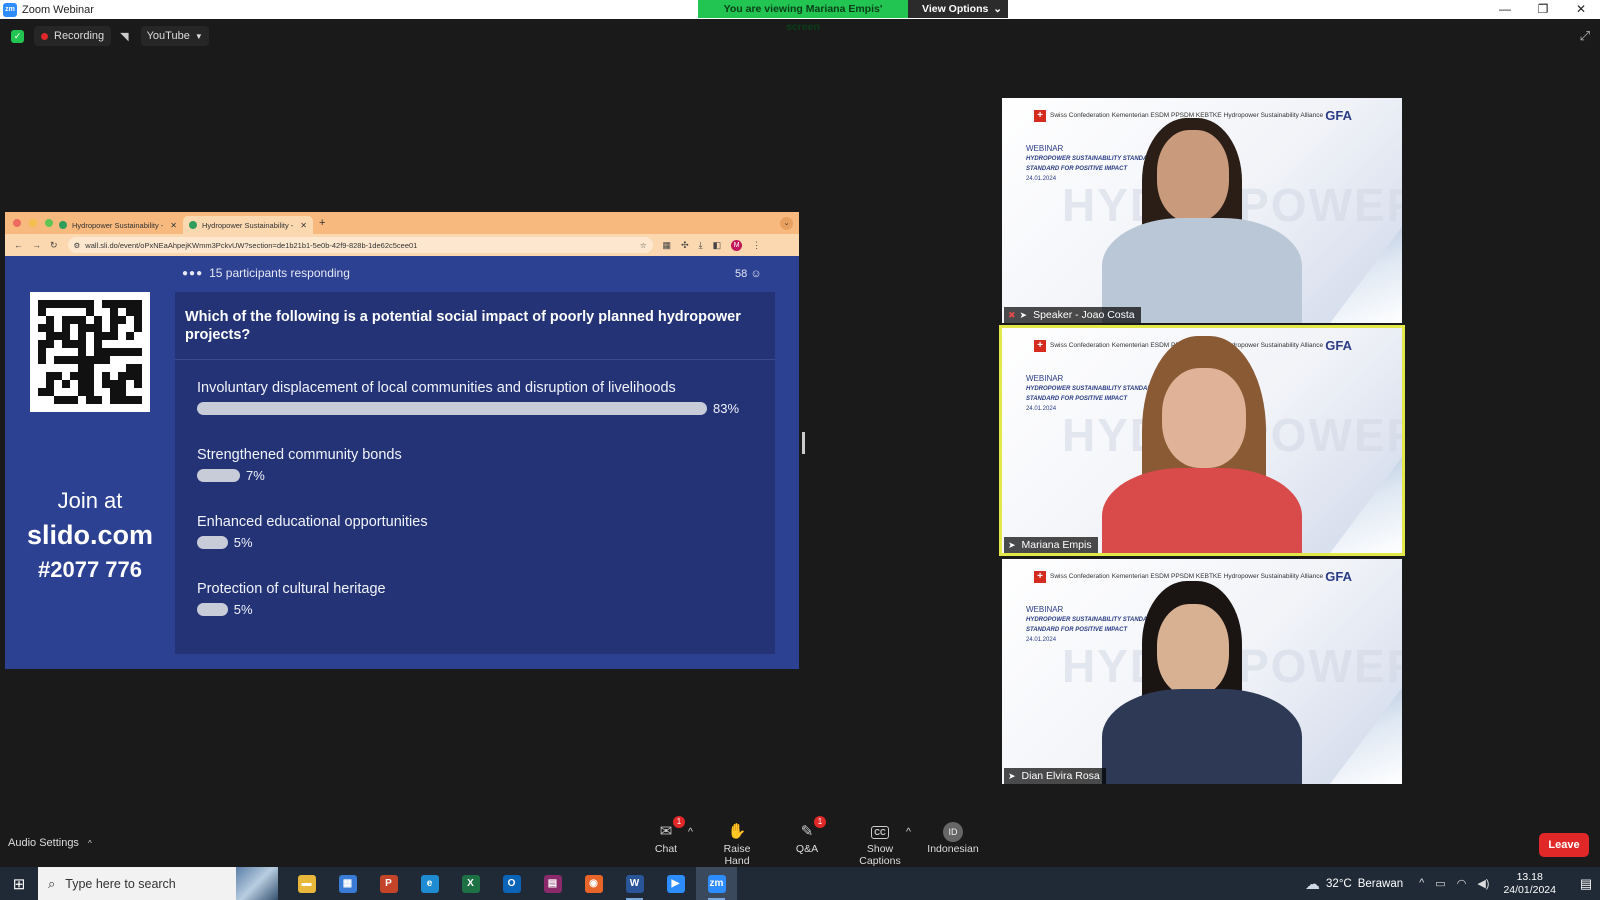 The height and width of the screenshot is (900, 1600). Describe the element at coordinates (18, 245) in the screenshot. I see `back-arrow-icon: ←` at that location.